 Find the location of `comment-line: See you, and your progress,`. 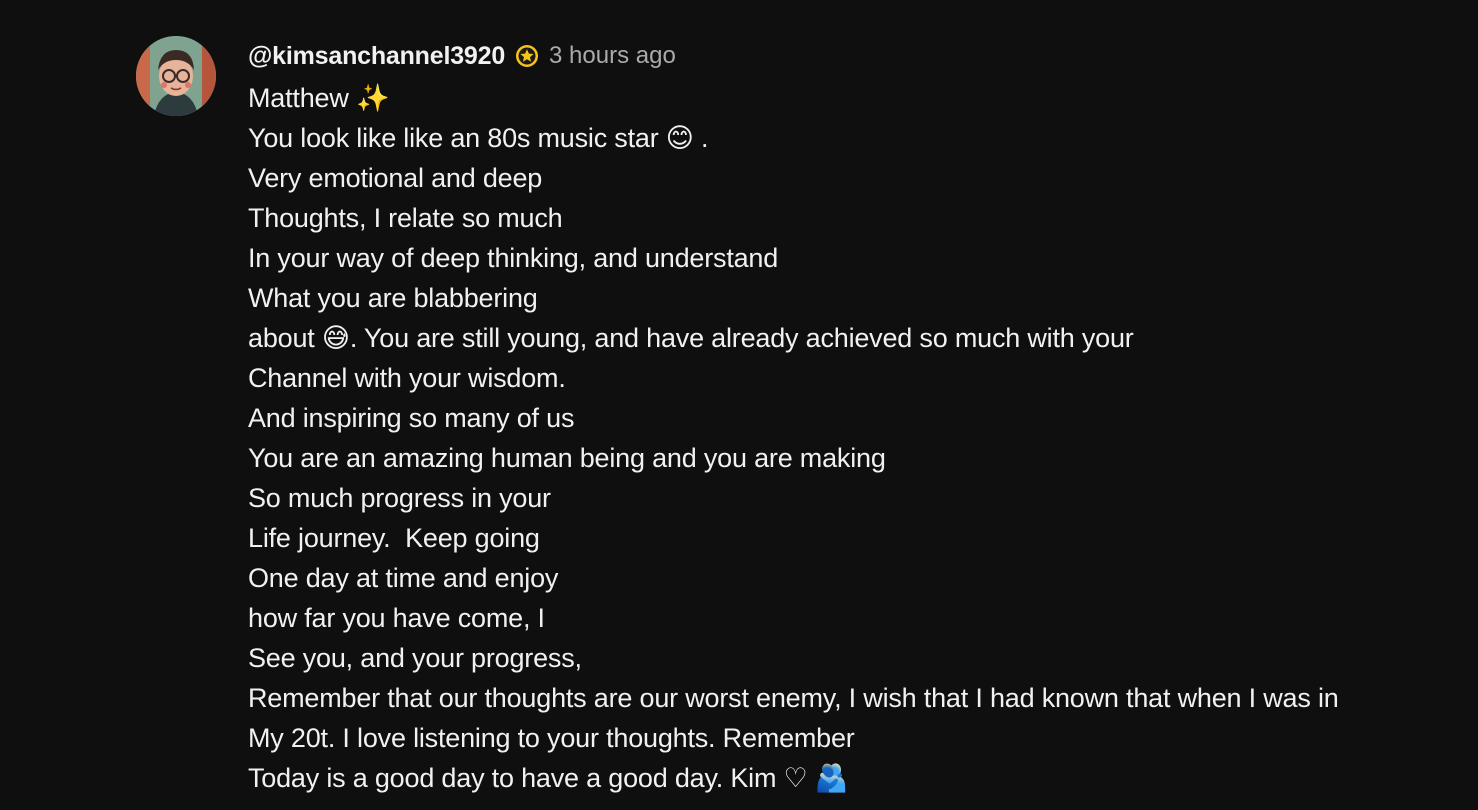

comment-line: See you, and your progress, is located at coordinates (415, 658).